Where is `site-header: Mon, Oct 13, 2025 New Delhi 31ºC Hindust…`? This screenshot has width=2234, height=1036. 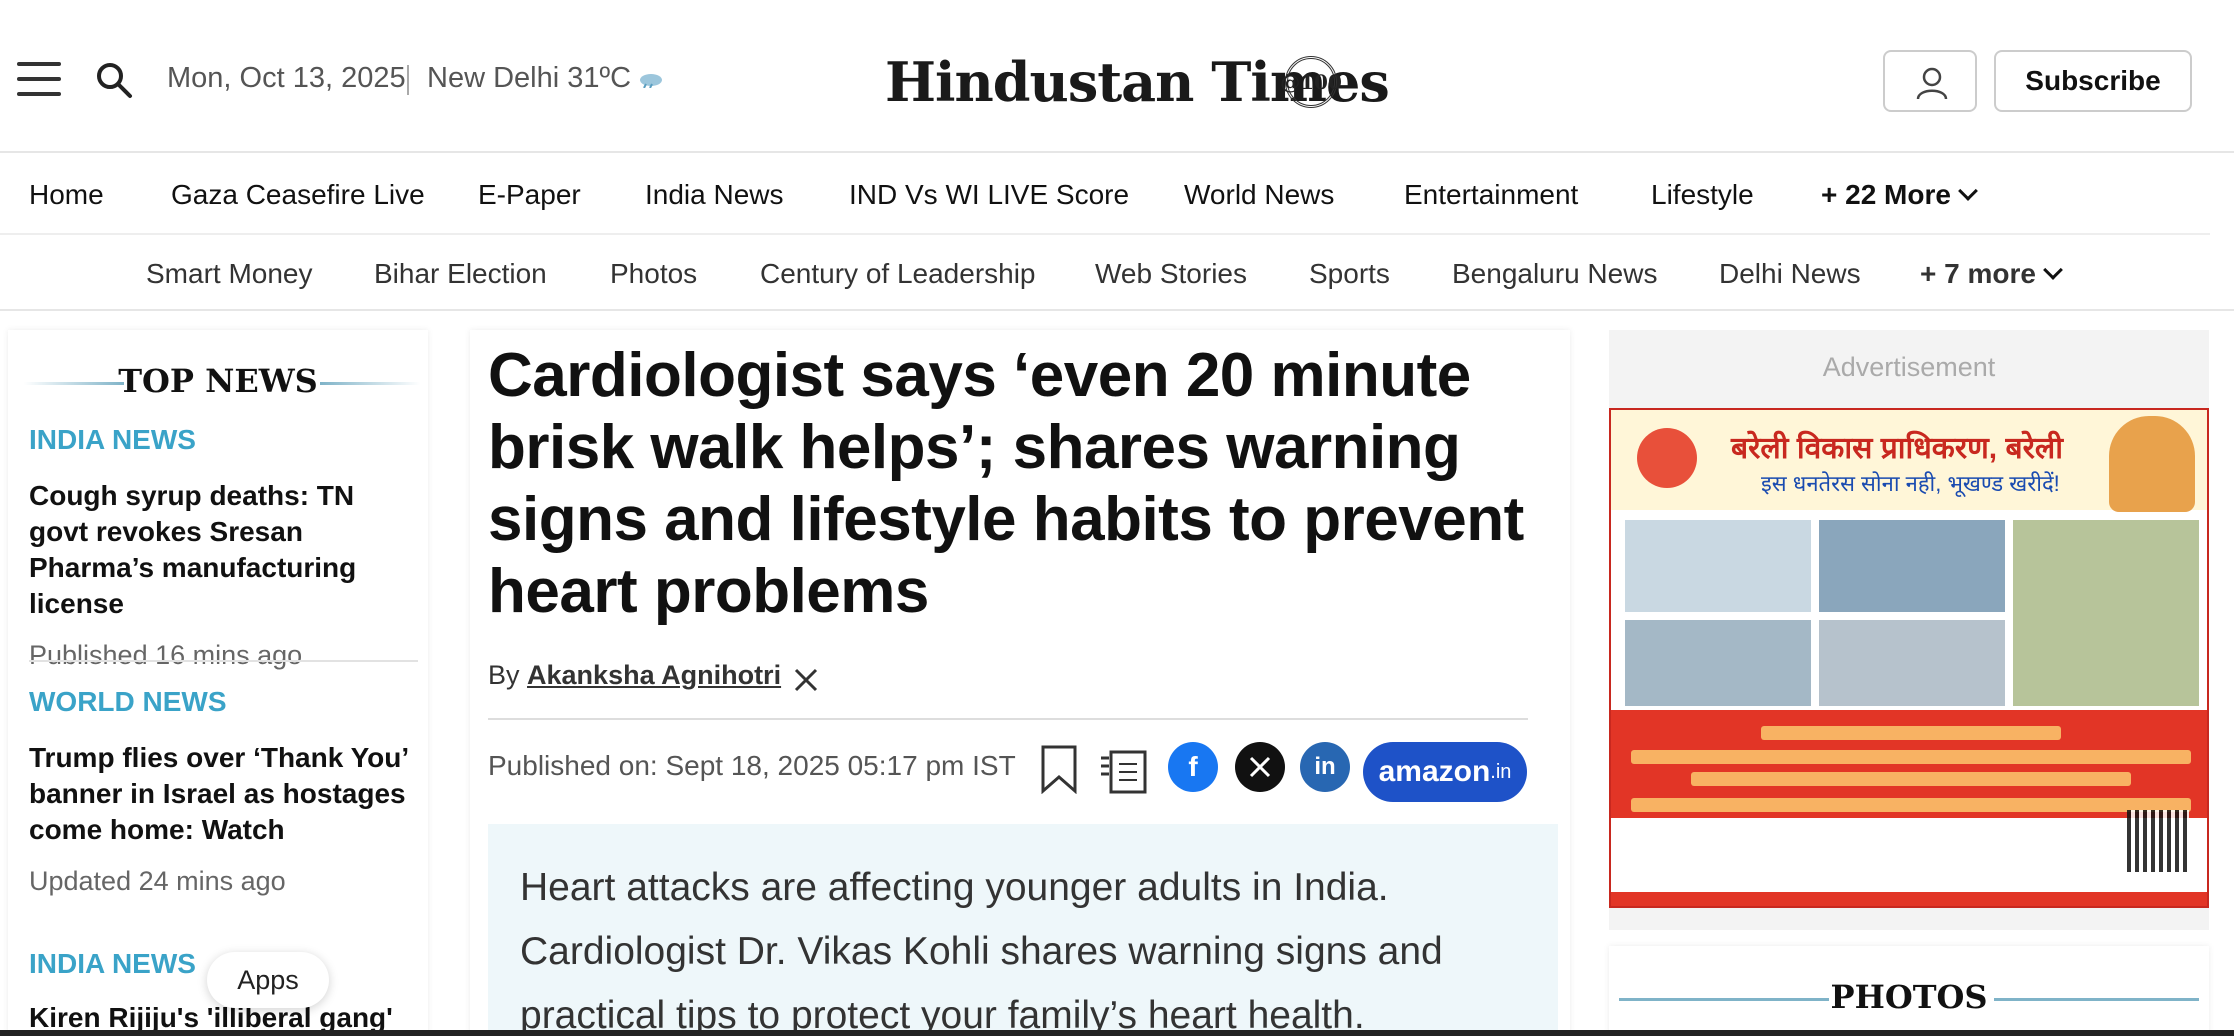 site-header: Mon, Oct 13, 2025 New Delhi 31ºC Hindust… is located at coordinates (1117, 76).